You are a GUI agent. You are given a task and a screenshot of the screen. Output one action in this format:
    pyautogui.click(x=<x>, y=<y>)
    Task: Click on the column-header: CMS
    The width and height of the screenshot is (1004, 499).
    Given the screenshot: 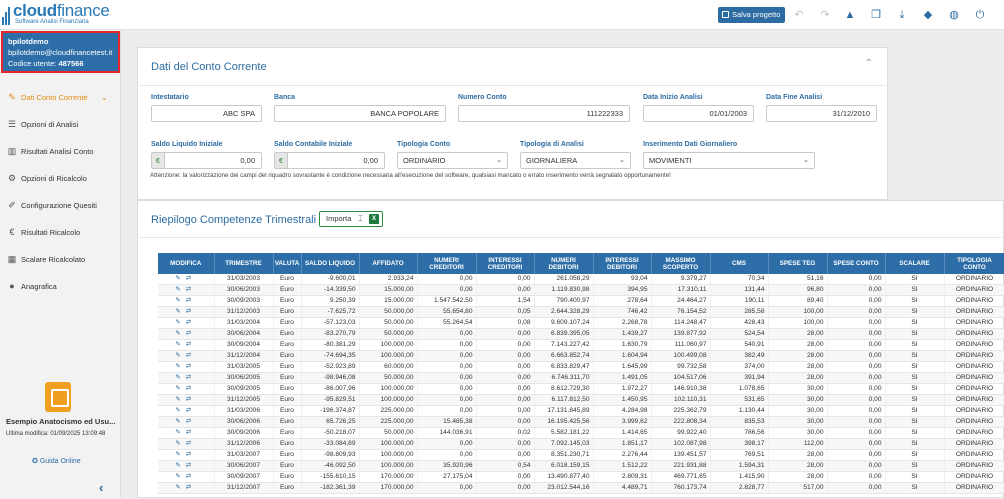 What is the action you would take?
    pyautogui.click(x=739, y=263)
    